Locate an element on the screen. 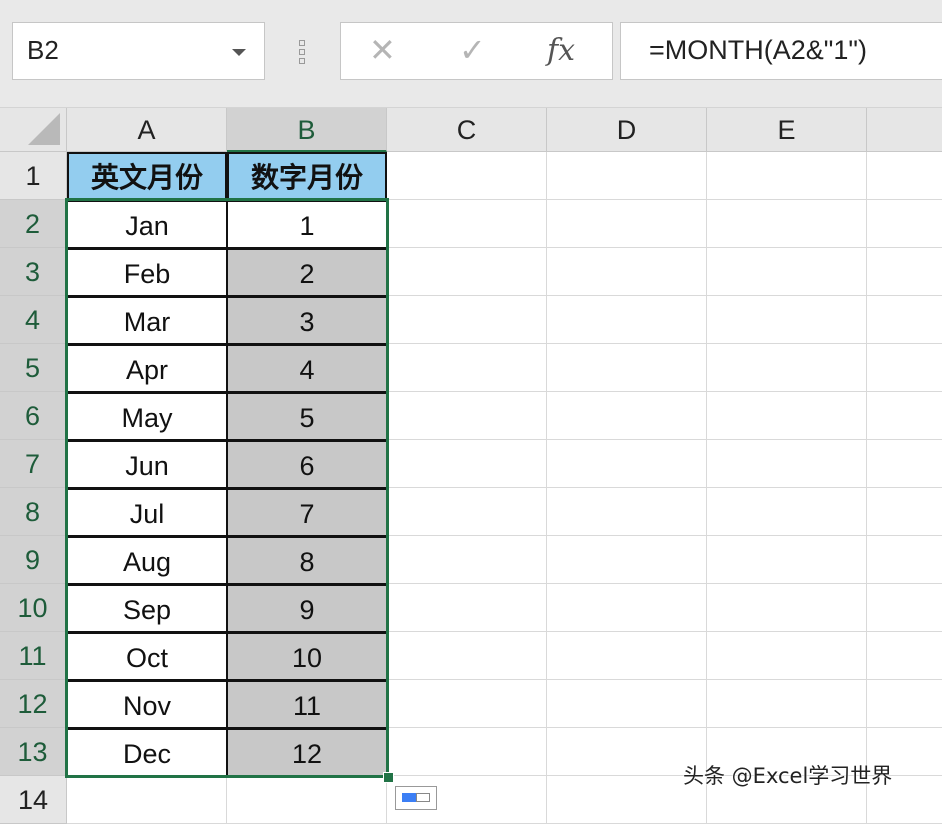 This screenshot has height=824, width=942. cell-b13: 12 is located at coordinates (307, 752).